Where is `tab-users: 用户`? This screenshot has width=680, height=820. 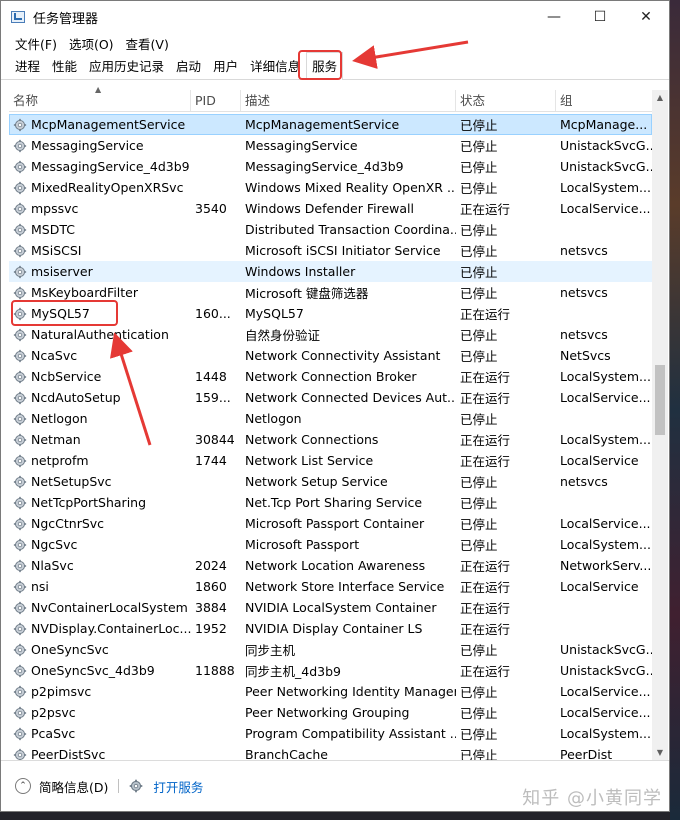
tab-users: 用户 is located at coordinates (225, 65).